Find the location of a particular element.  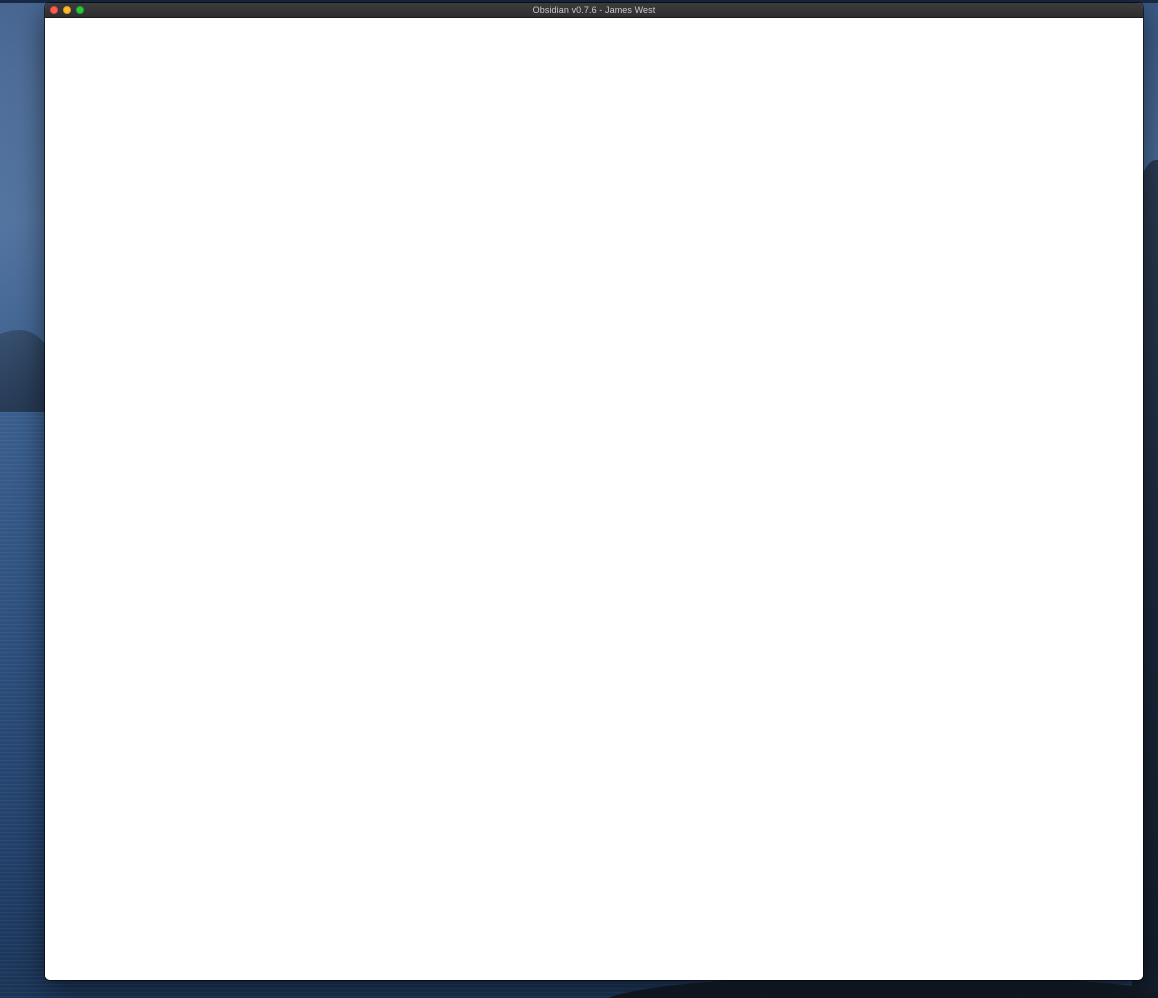

window-controls is located at coordinates (67, 10).